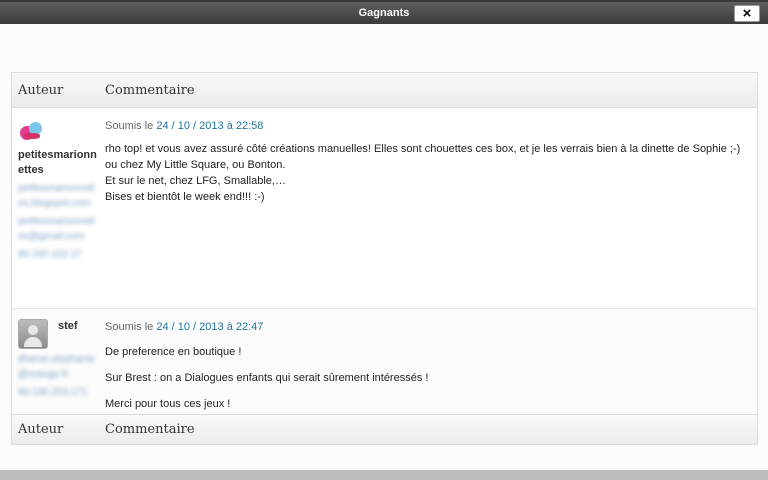 The width and height of the screenshot is (768, 480). Describe the element at coordinates (384, 90) in the screenshot. I see `table-header: Auteur Commentaire` at that location.